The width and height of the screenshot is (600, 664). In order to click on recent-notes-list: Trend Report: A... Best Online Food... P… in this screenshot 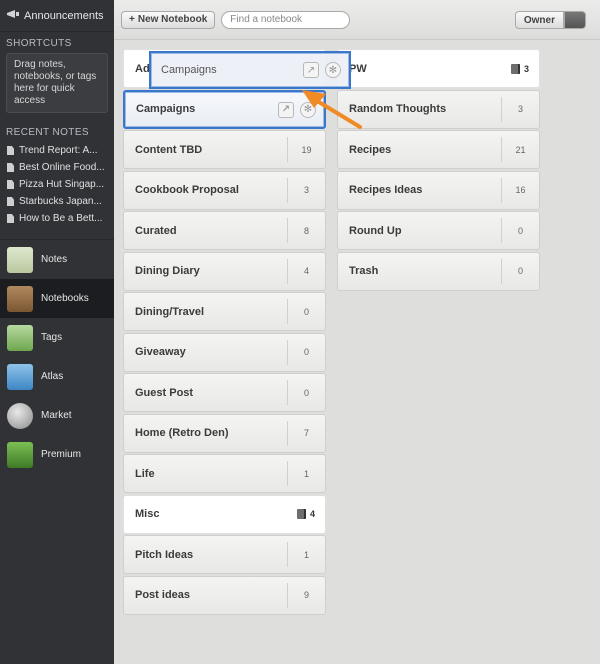, I will do `click(57, 184)`.